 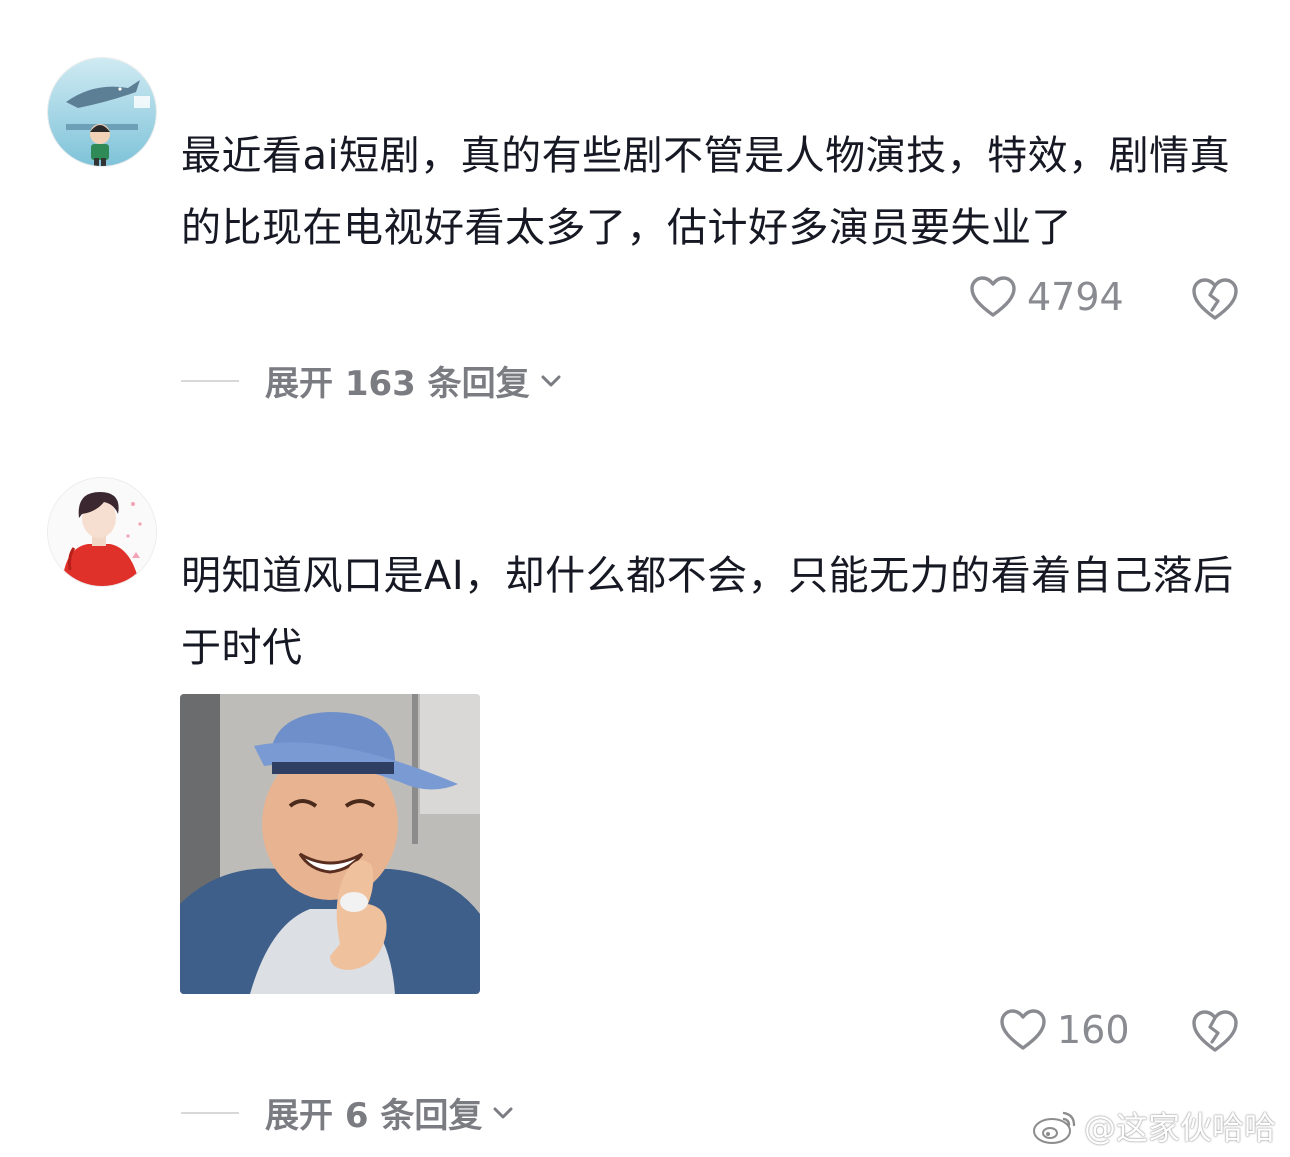 I want to click on expand-replies-button: 展开 163 条回复, so click(x=371, y=380).